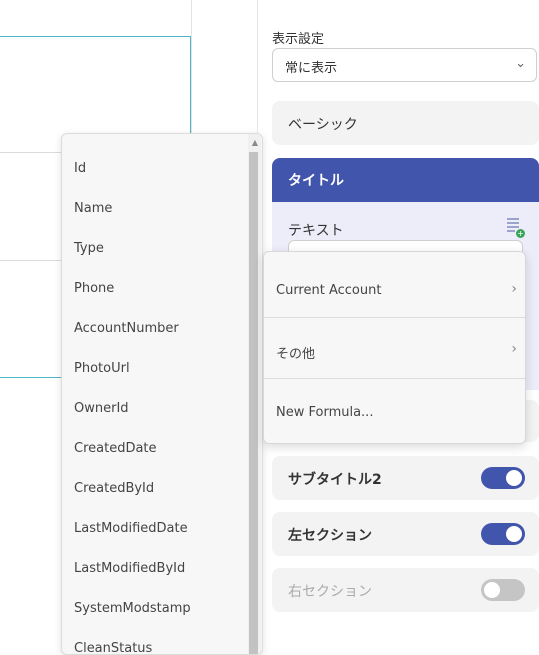 The width and height of the screenshot is (539, 655). I want to click on menu-item-current-account: Current Account ›, so click(394, 287).